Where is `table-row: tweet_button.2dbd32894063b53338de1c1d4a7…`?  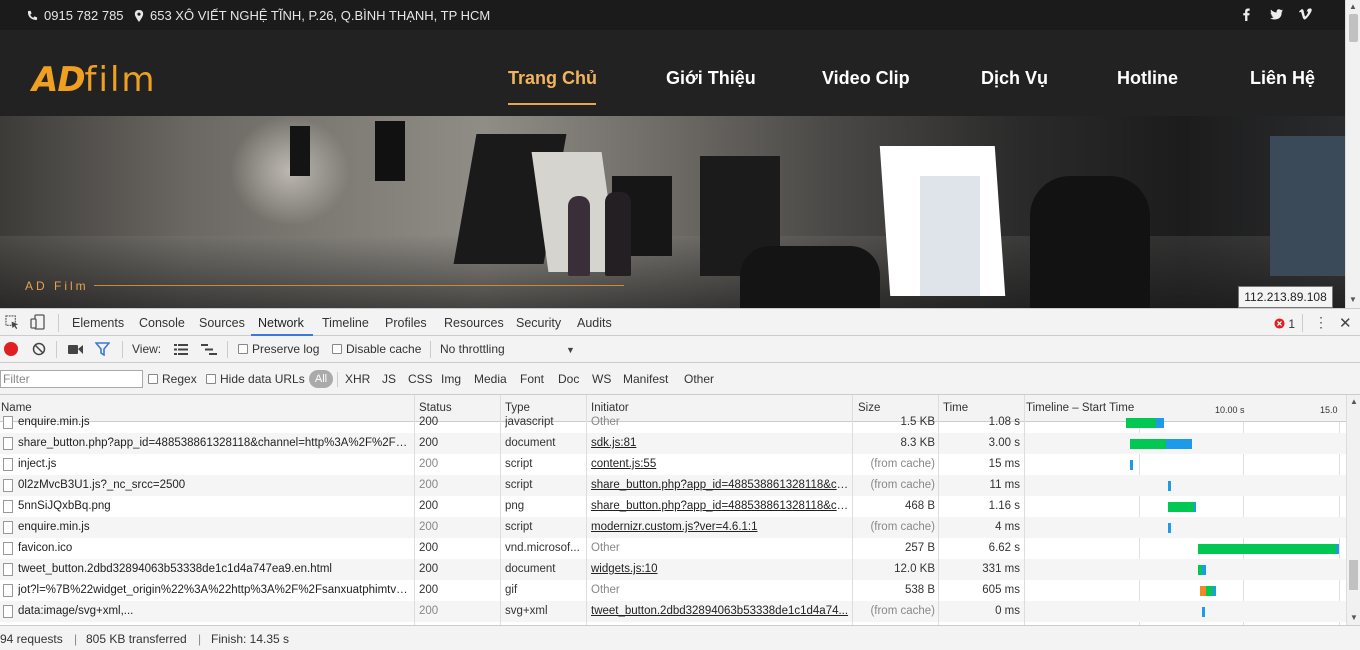 table-row: tweet_button.2dbd32894063b53338de1c1d4a7… is located at coordinates (673, 569).